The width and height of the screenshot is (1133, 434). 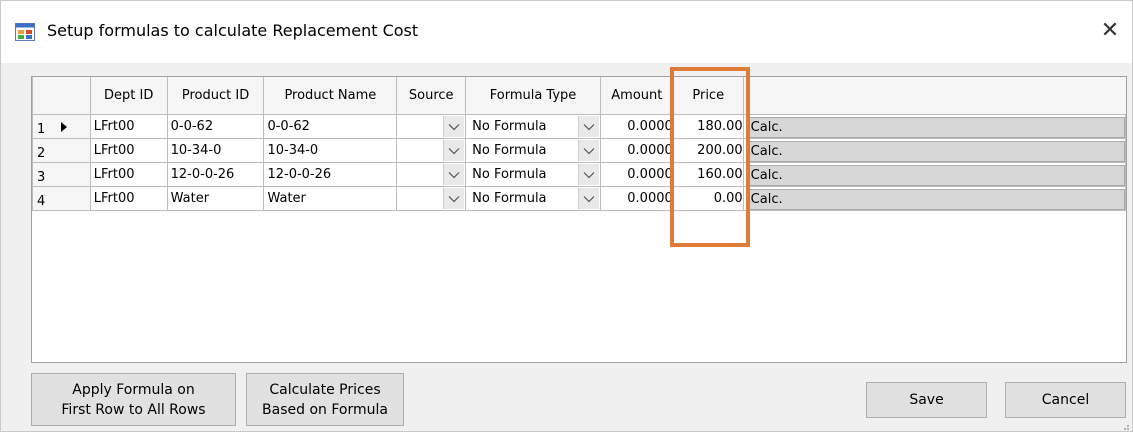 What do you see at coordinates (41, 129) in the screenshot?
I see `row-number: 1` at bounding box center [41, 129].